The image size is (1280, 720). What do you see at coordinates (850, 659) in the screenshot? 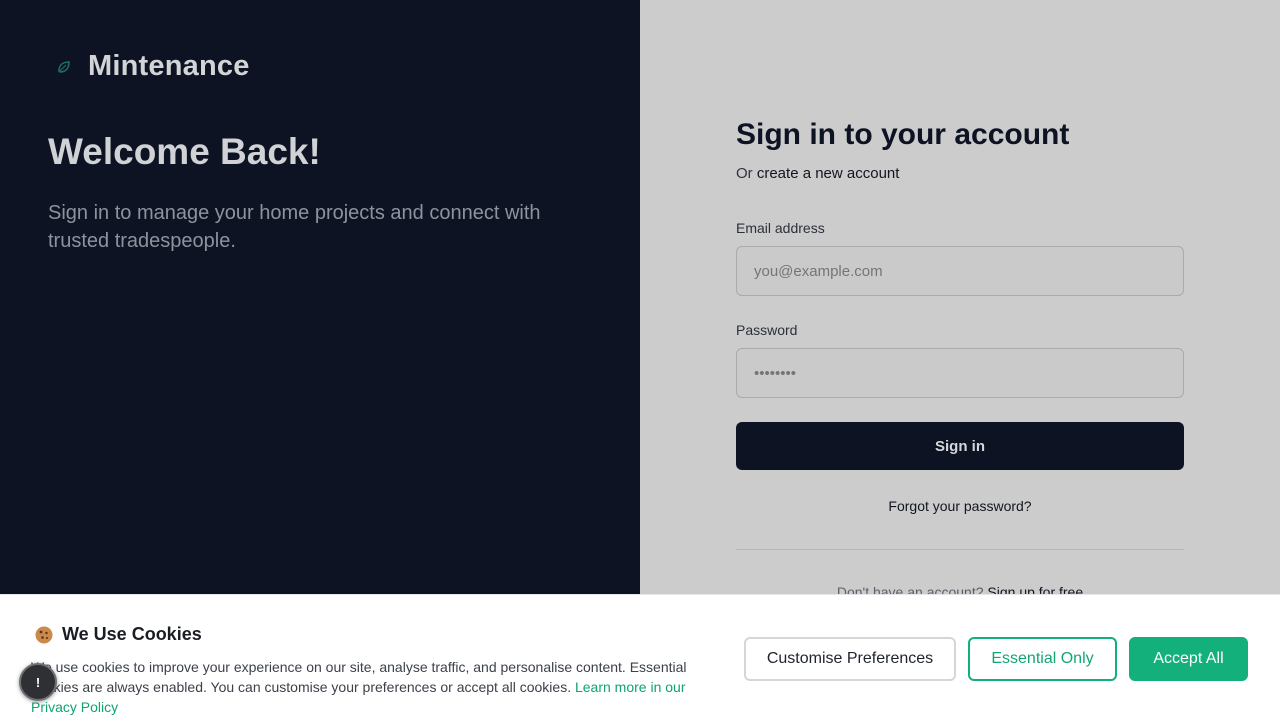
I see `customise-preferences-button: Customise Preferences` at bounding box center [850, 659].